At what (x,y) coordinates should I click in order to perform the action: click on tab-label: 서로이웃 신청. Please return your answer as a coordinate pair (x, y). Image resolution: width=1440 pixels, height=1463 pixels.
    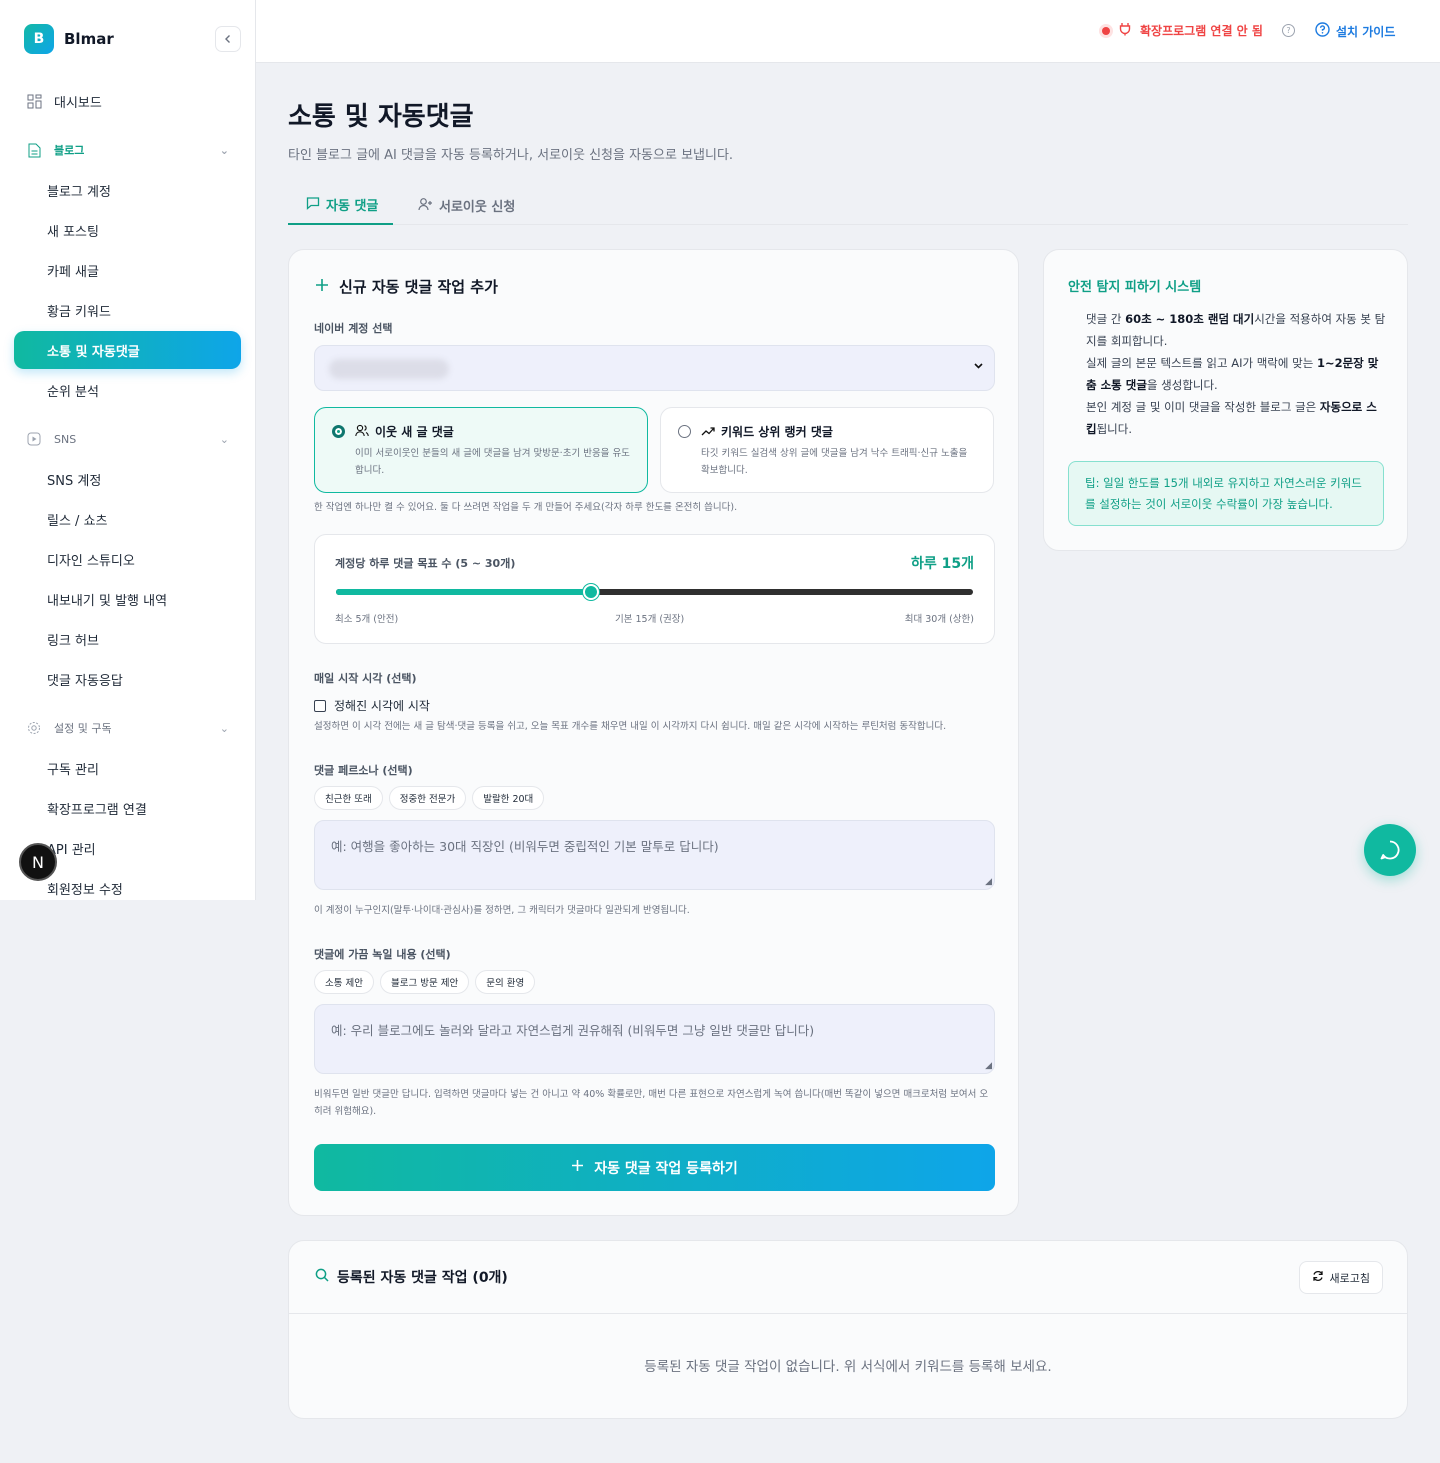
    Looking at the image, I should click on (477, 207).